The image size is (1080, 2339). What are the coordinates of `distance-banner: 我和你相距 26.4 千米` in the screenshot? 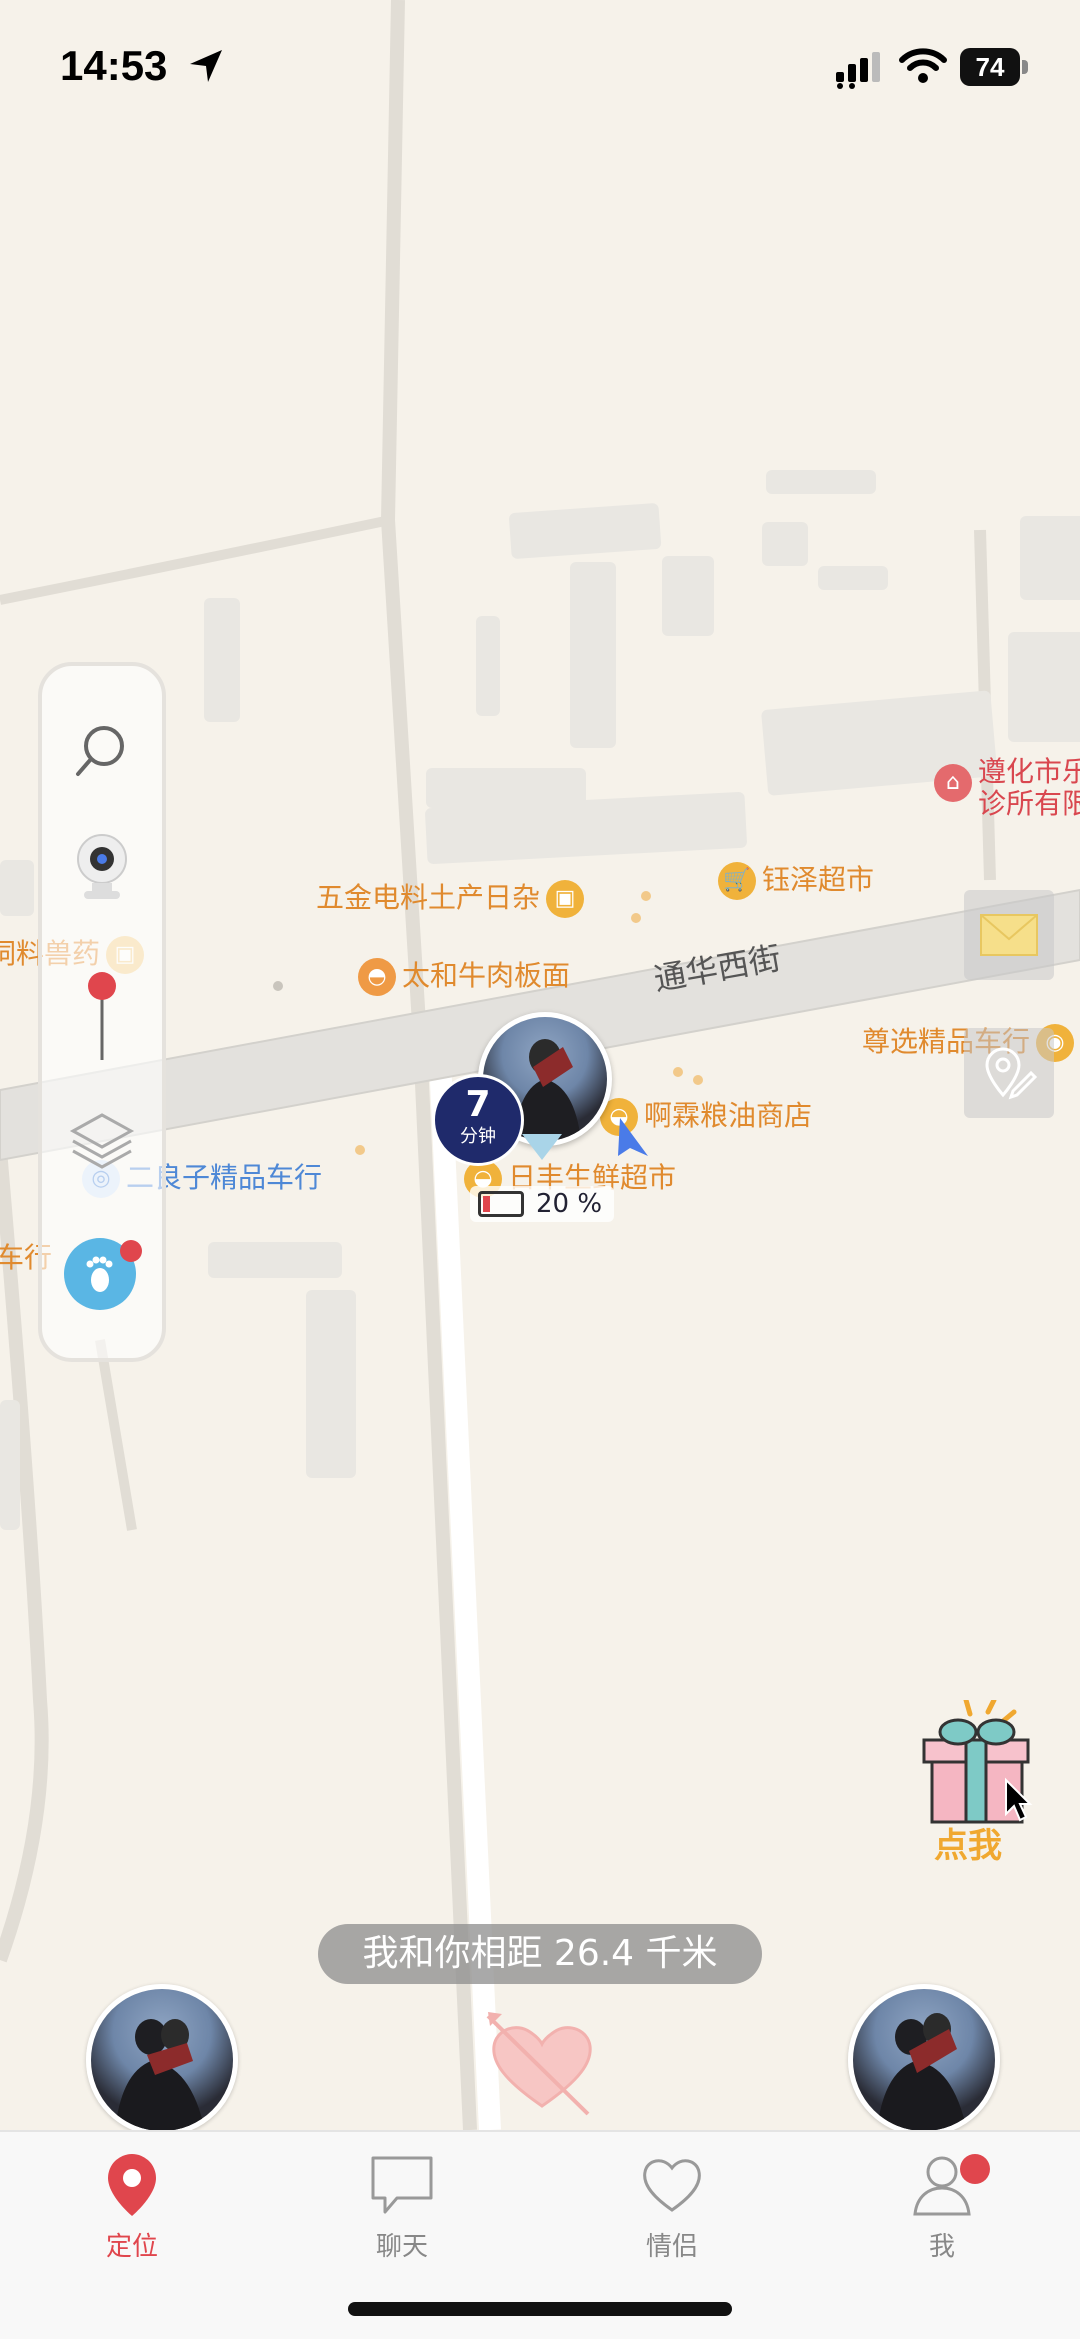 It's located at (540, 1954).